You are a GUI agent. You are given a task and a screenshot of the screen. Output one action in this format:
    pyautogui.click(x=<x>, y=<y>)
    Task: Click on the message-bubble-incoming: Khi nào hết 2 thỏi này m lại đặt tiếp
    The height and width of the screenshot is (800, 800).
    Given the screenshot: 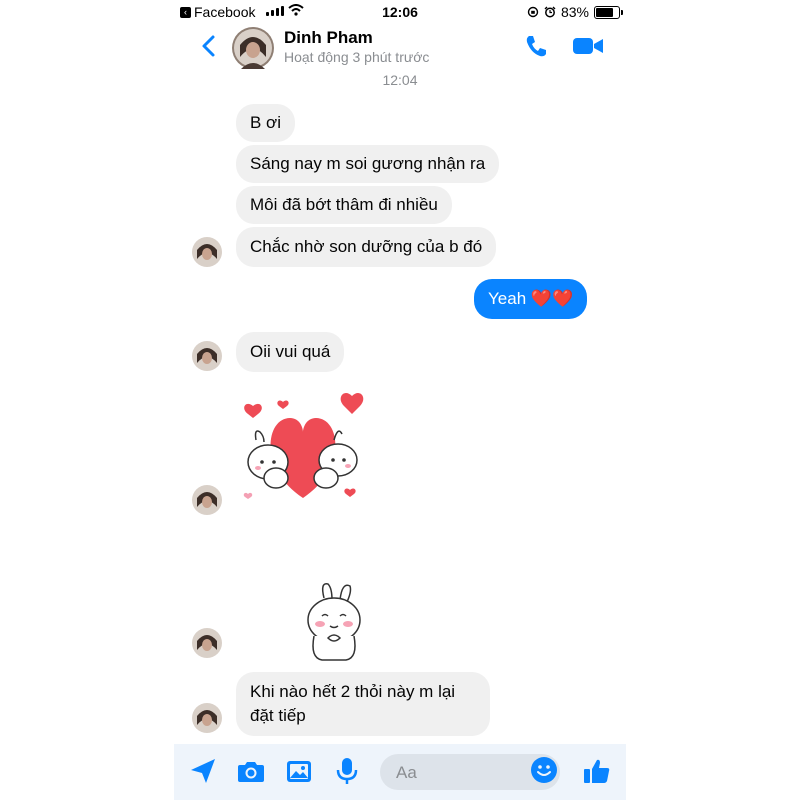 What is the action you would take?
    pyautogui.click(x=363, y=704)
    